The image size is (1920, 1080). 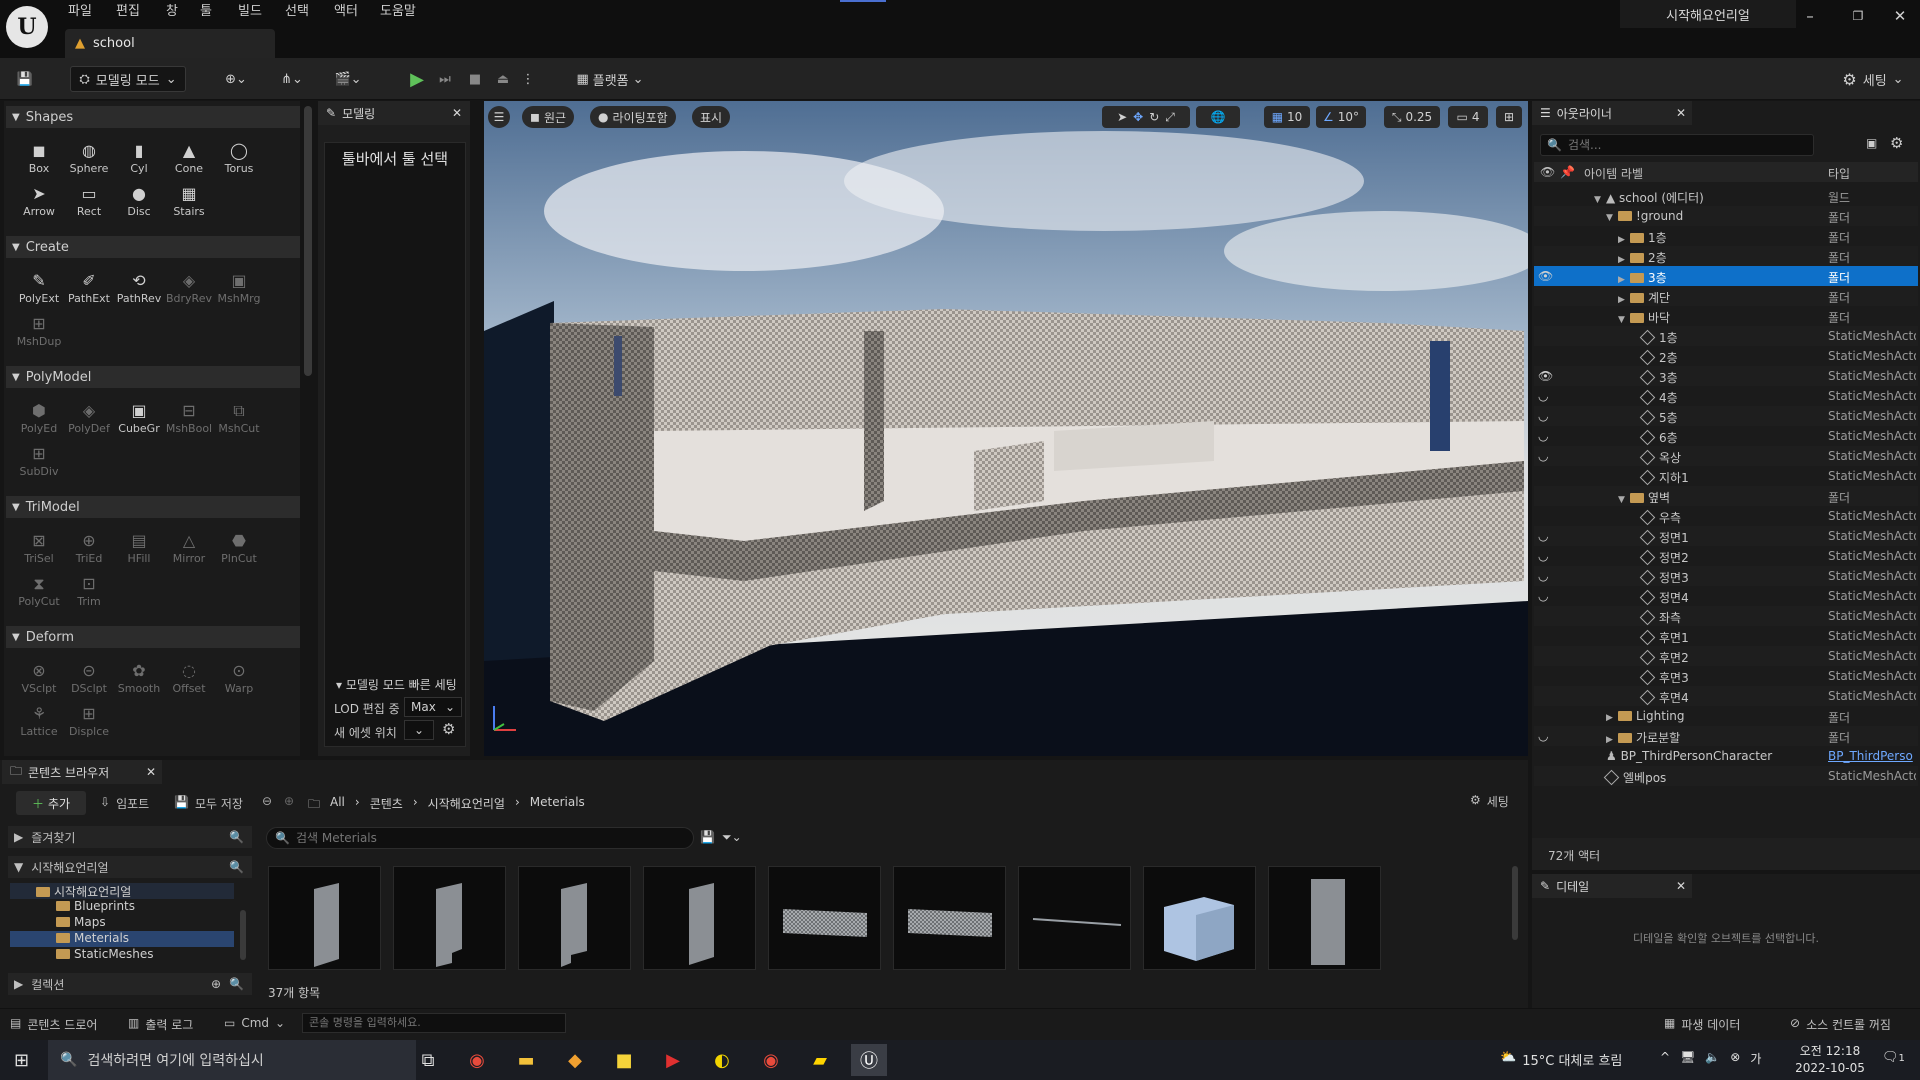 What do you see at coordinates (466, 805) in the screenshot?
I see `breadcrumb-item: 시작해요언리얼` at bounding box center [466, 805].